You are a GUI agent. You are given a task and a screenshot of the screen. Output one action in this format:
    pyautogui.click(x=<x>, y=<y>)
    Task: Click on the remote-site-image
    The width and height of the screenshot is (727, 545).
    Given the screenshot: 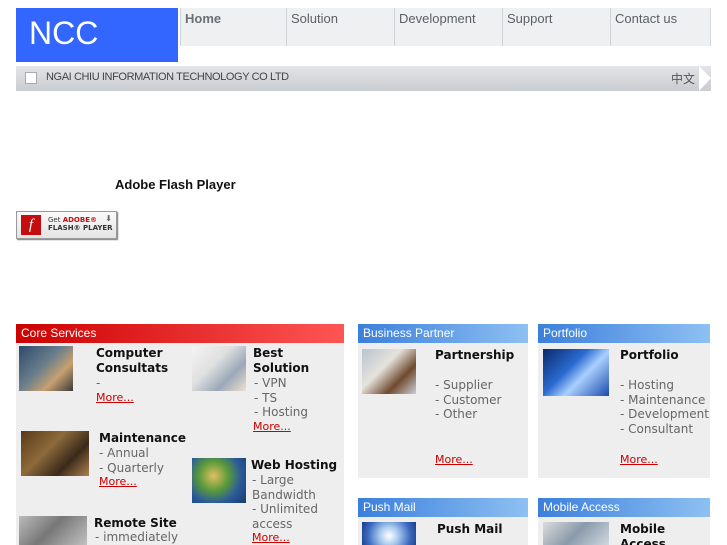 What is the action you would take?
    pyautogui.click(x=53, y=530)
    